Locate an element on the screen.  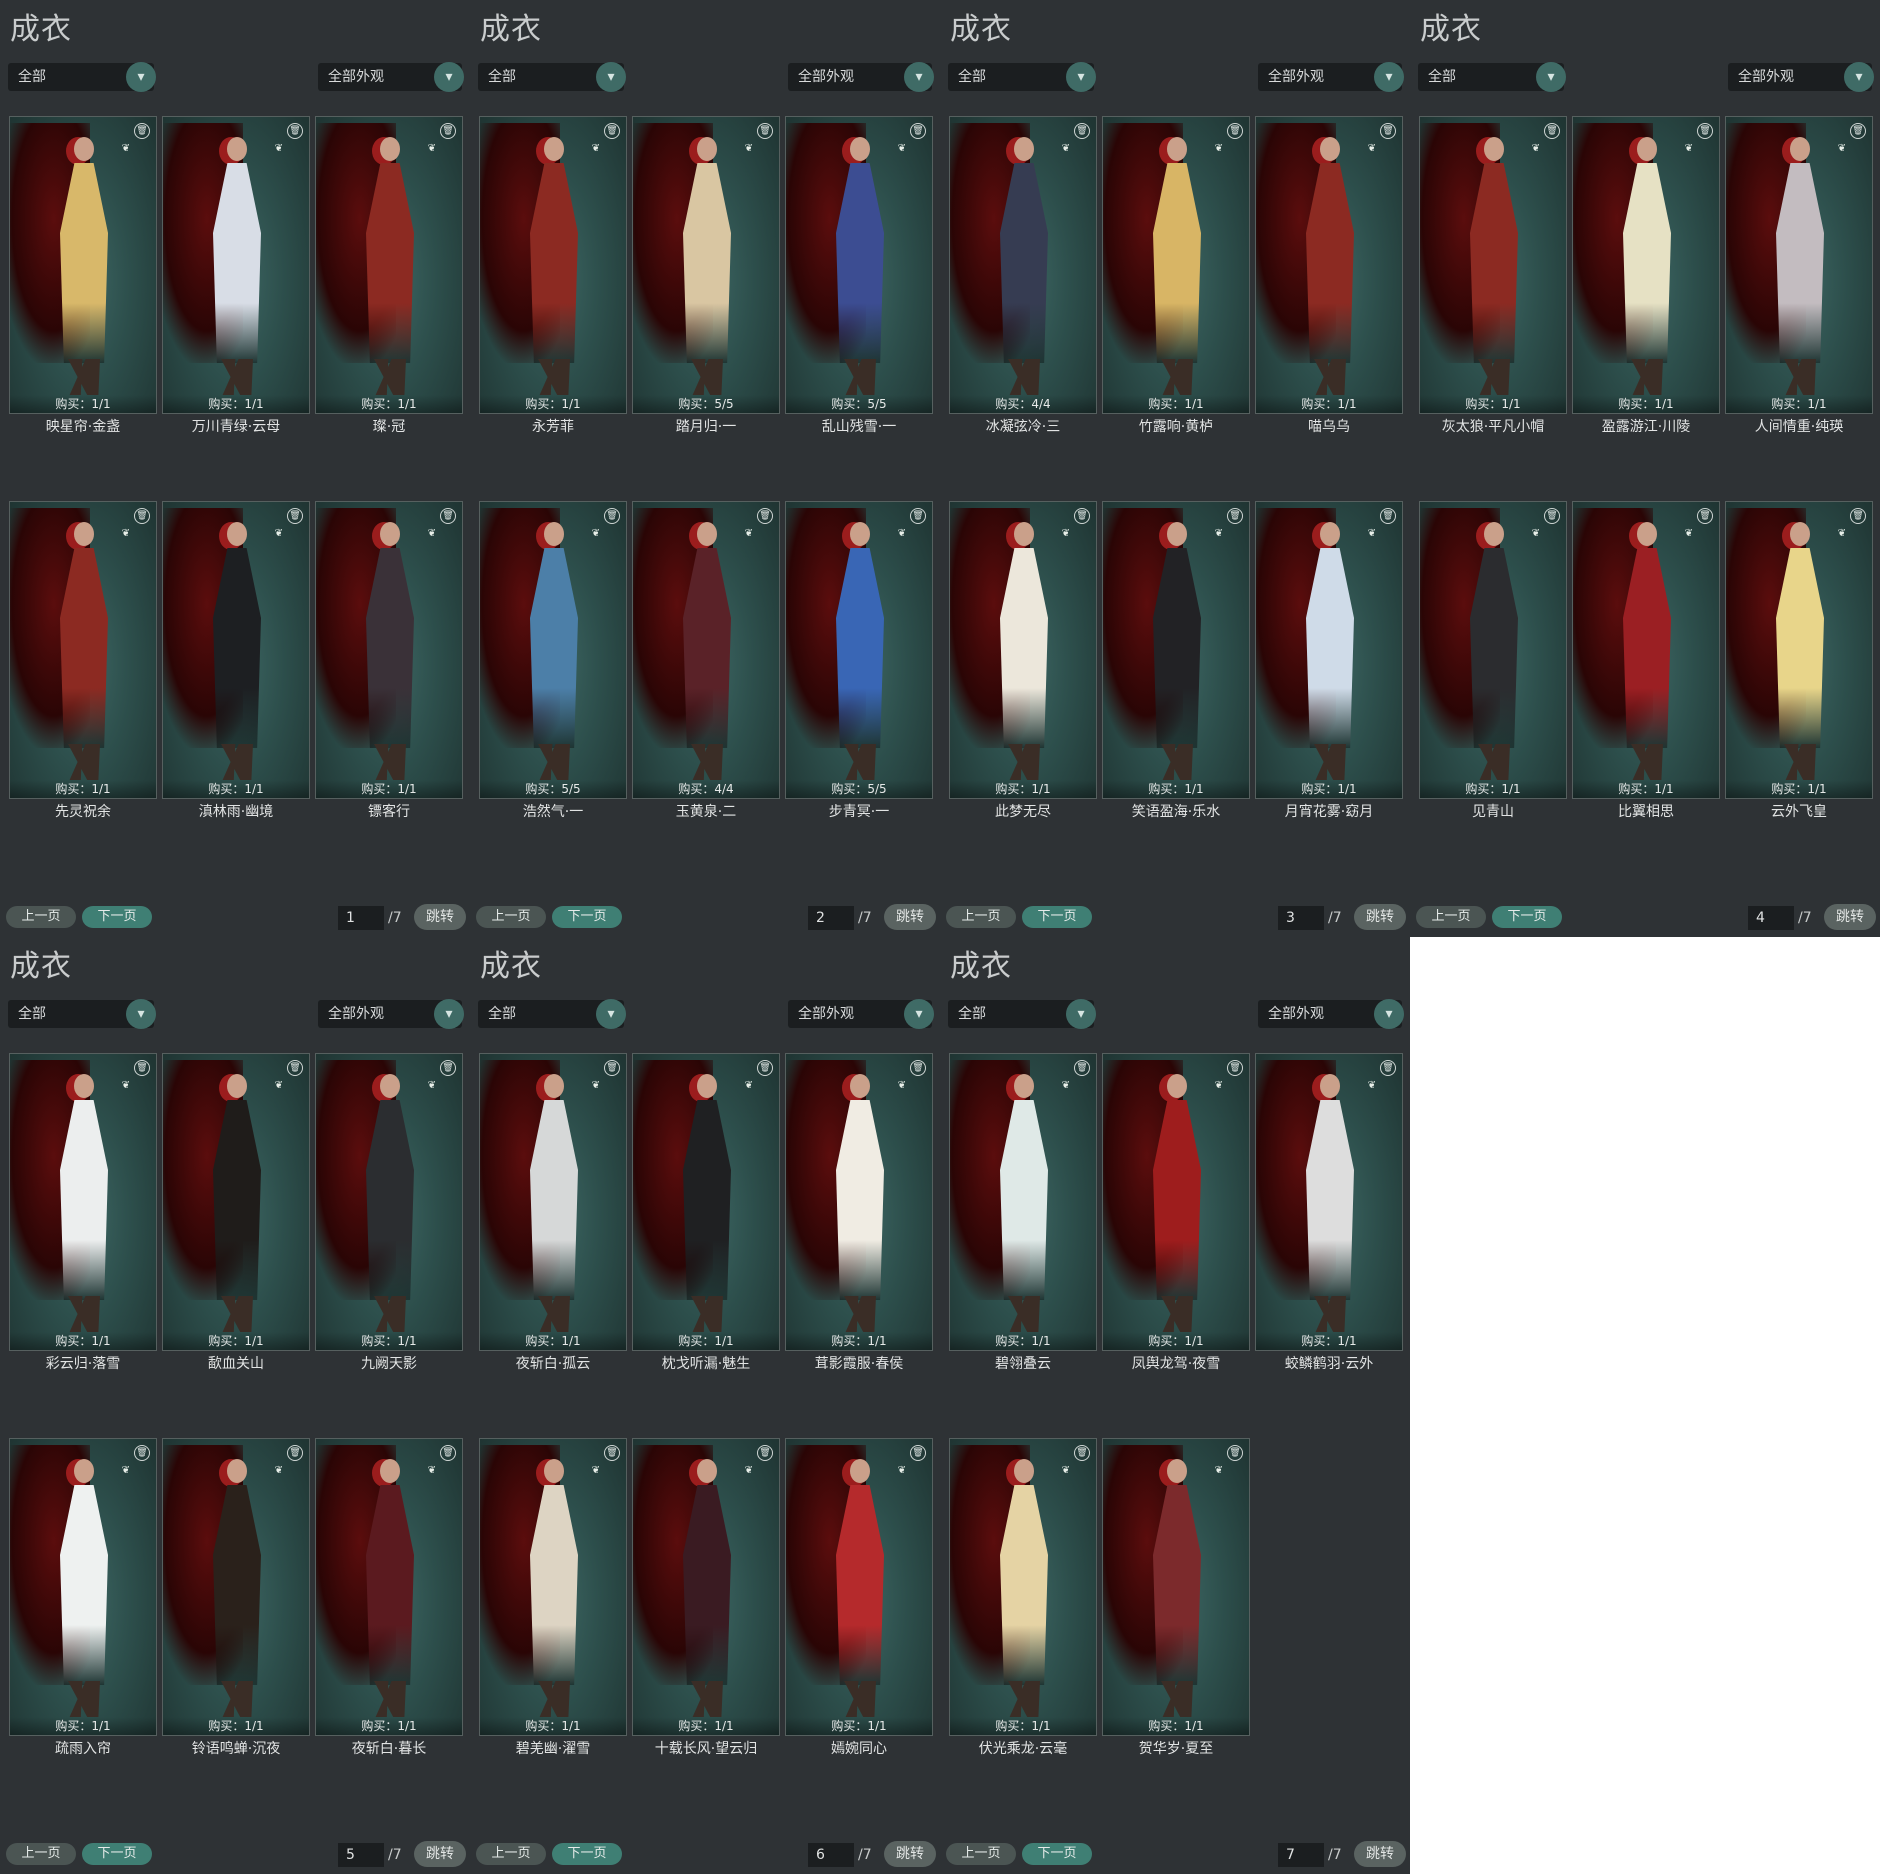
outfit-card: 🗑 ❦ 购买：1/1 滇林雨·幽境 is located at coordinates (236, 660).